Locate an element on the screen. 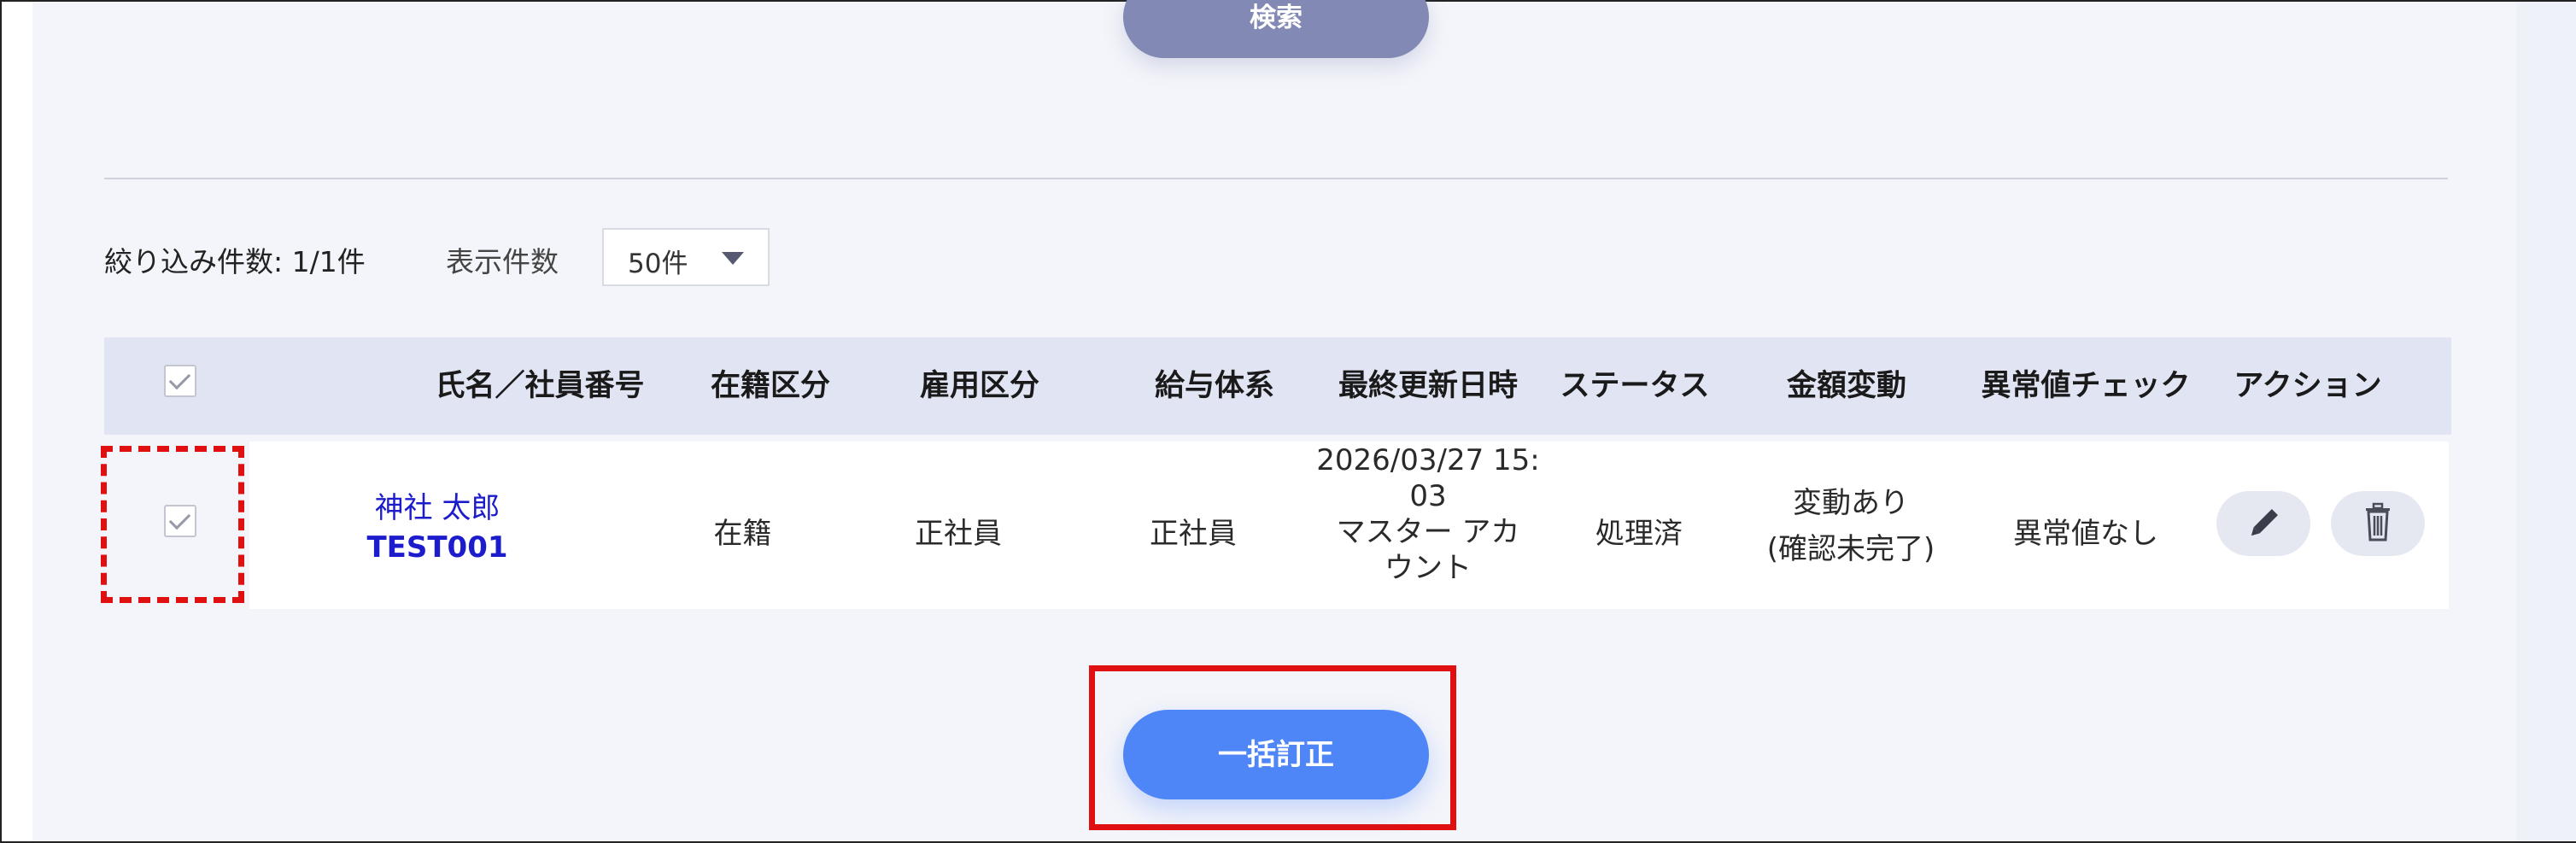  col-header-last-updated: 最終更新日時 is located at coordinates (1428, 386).